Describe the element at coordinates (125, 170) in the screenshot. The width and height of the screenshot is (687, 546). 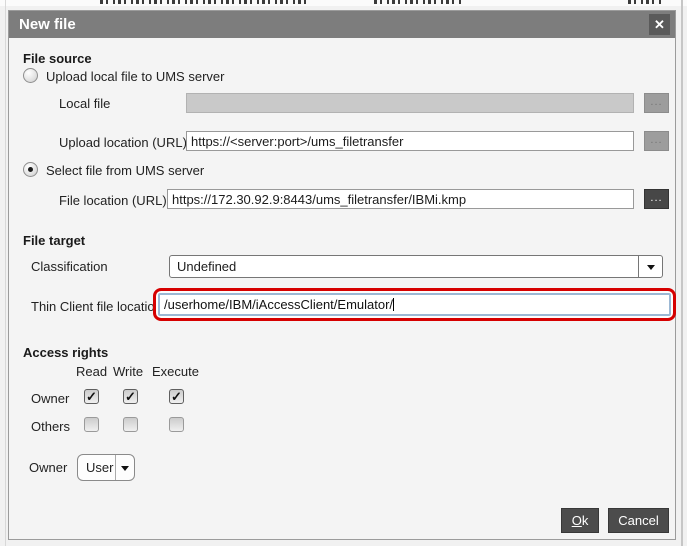
I see `radio-select-from-ums-label: Select file from UMS server` at that location.